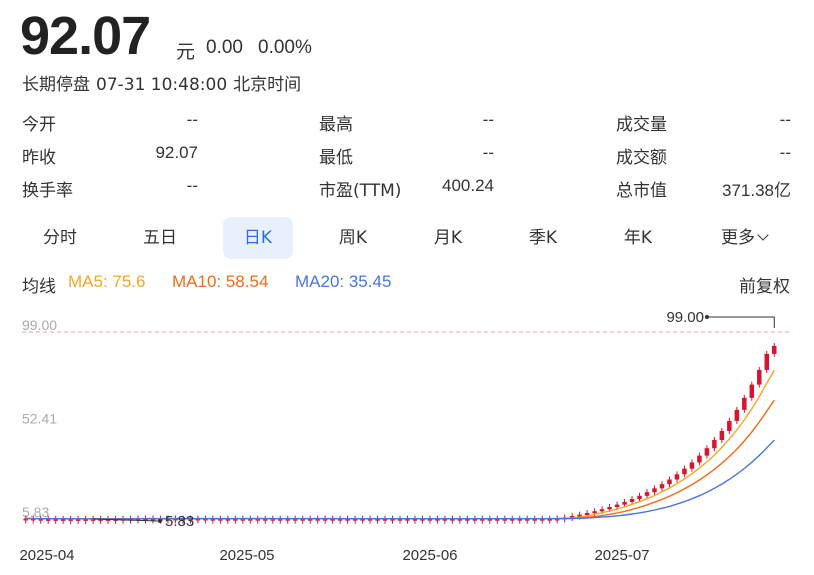  I want to click on trading-status: 长期停盘 07-31 10:48:00 北京时间, so click(164, 82).